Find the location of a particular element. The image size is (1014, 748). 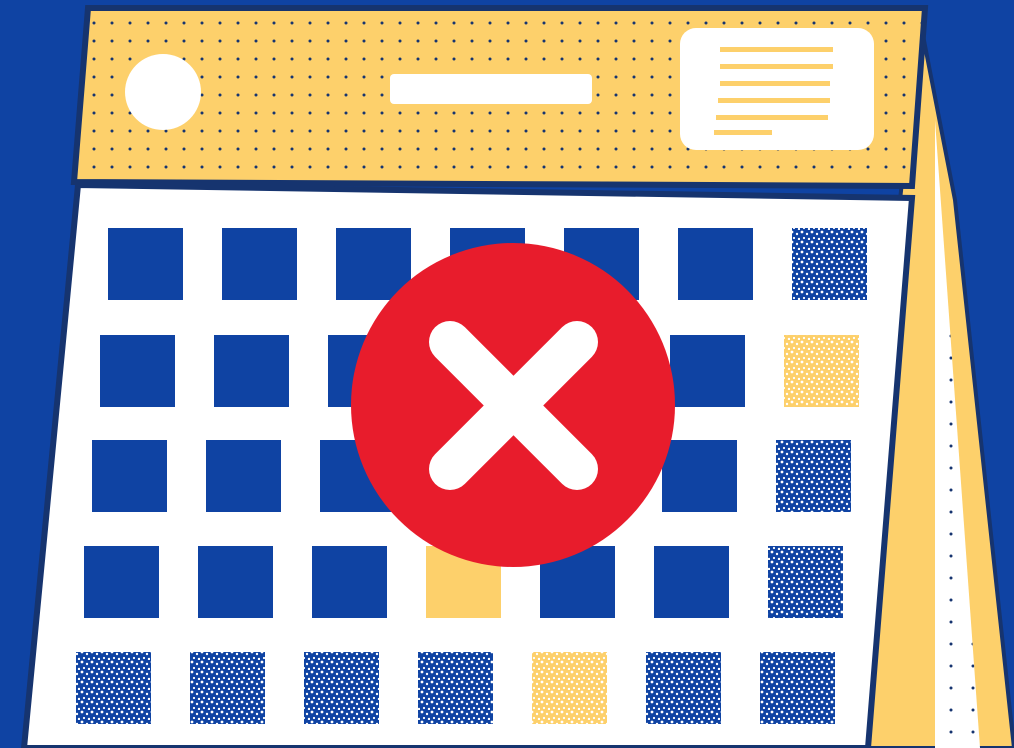

calendar-cell-r4-c6 is located at coordinates (691, 582).